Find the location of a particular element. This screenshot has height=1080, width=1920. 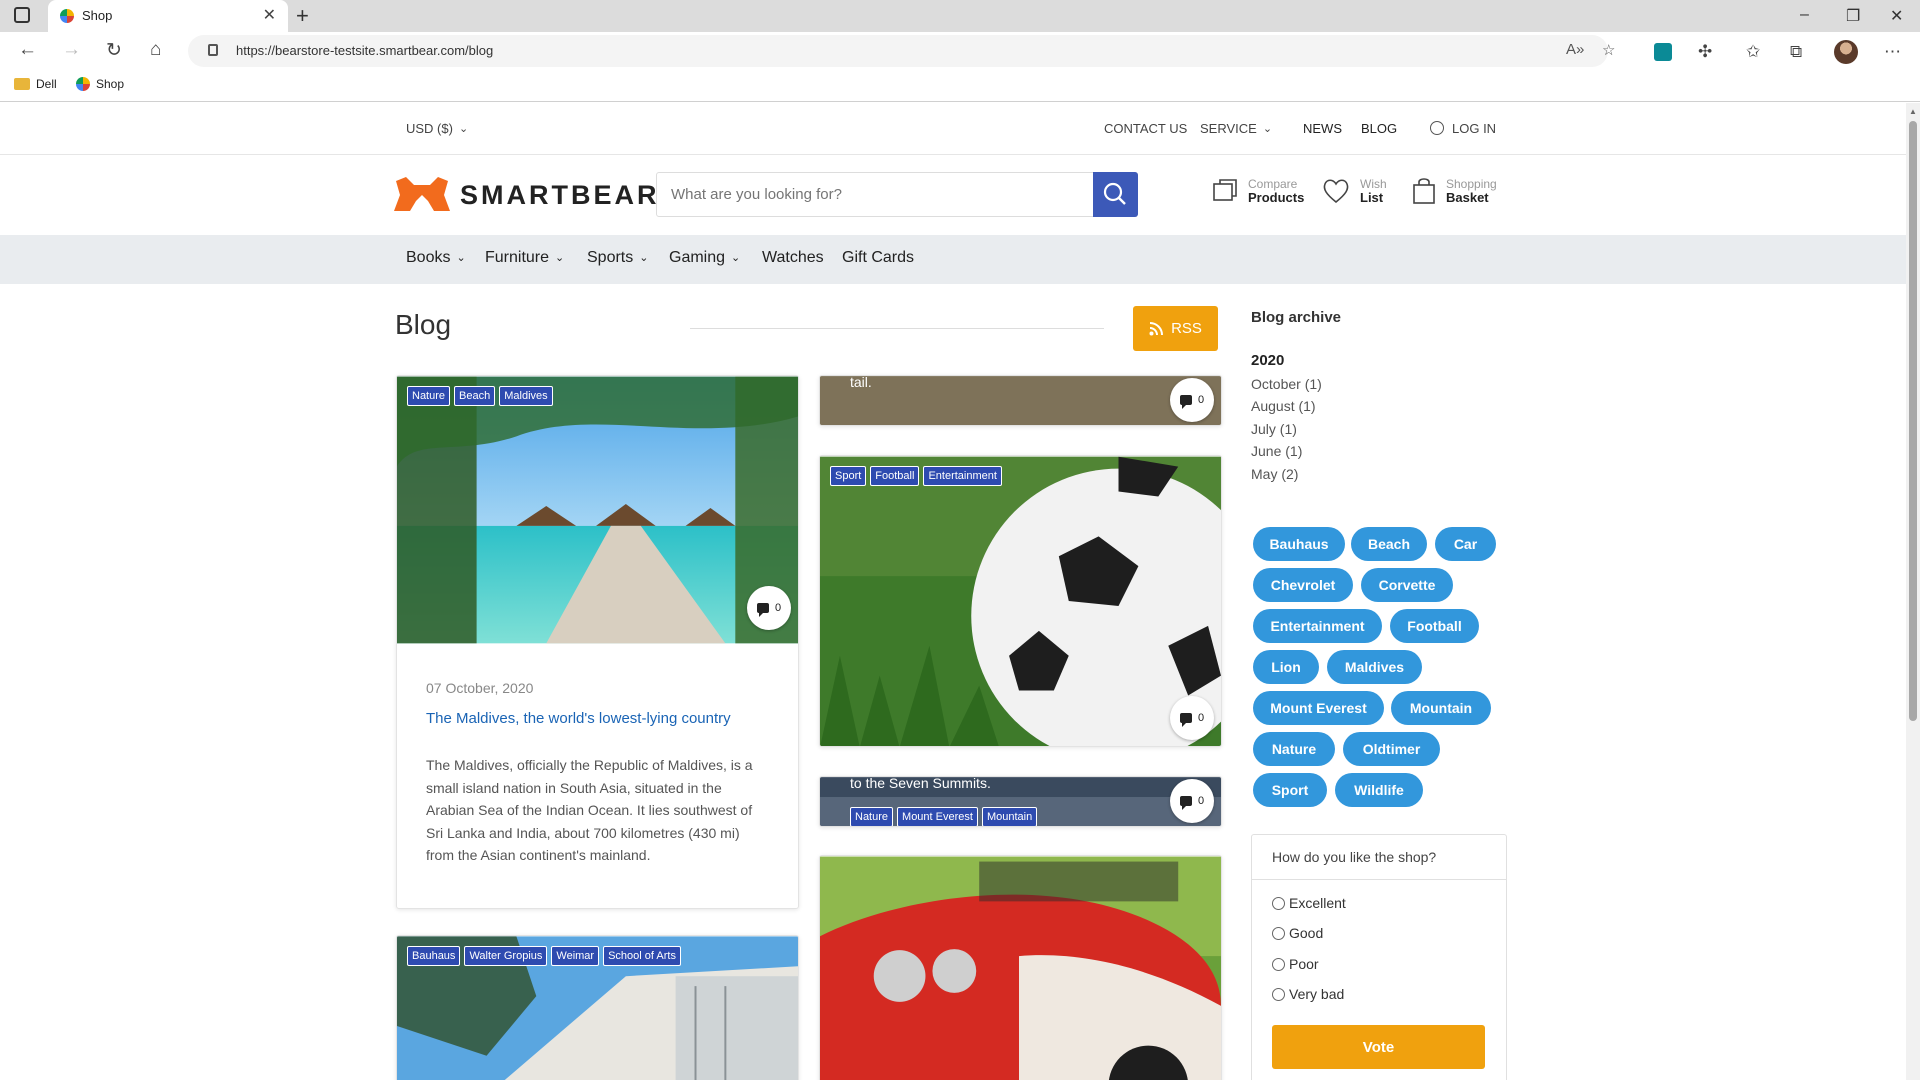

tag-pill-maldives: Maldives is located at coordinates (1374, 667).